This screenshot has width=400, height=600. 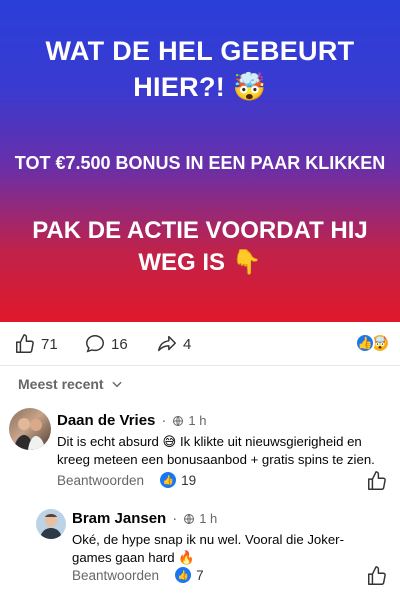 I want to click on comment-header: Daan de Vries · 1 h, so click(x=131, y=420).